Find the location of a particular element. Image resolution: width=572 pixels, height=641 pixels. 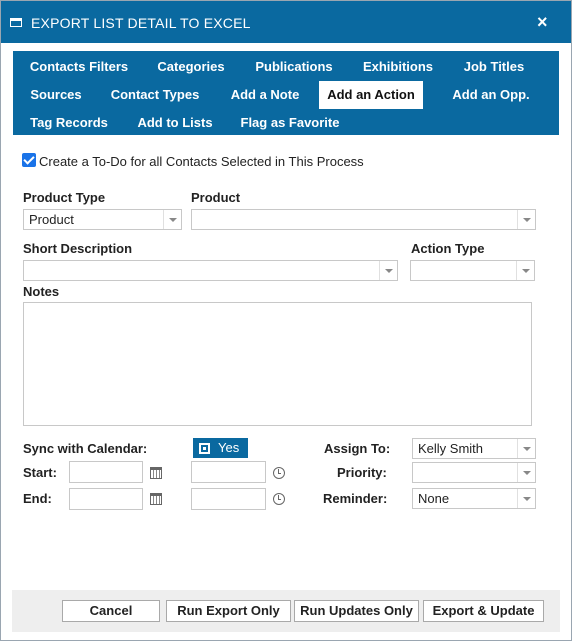

close-icon: × is located at coordinates (542, 22).